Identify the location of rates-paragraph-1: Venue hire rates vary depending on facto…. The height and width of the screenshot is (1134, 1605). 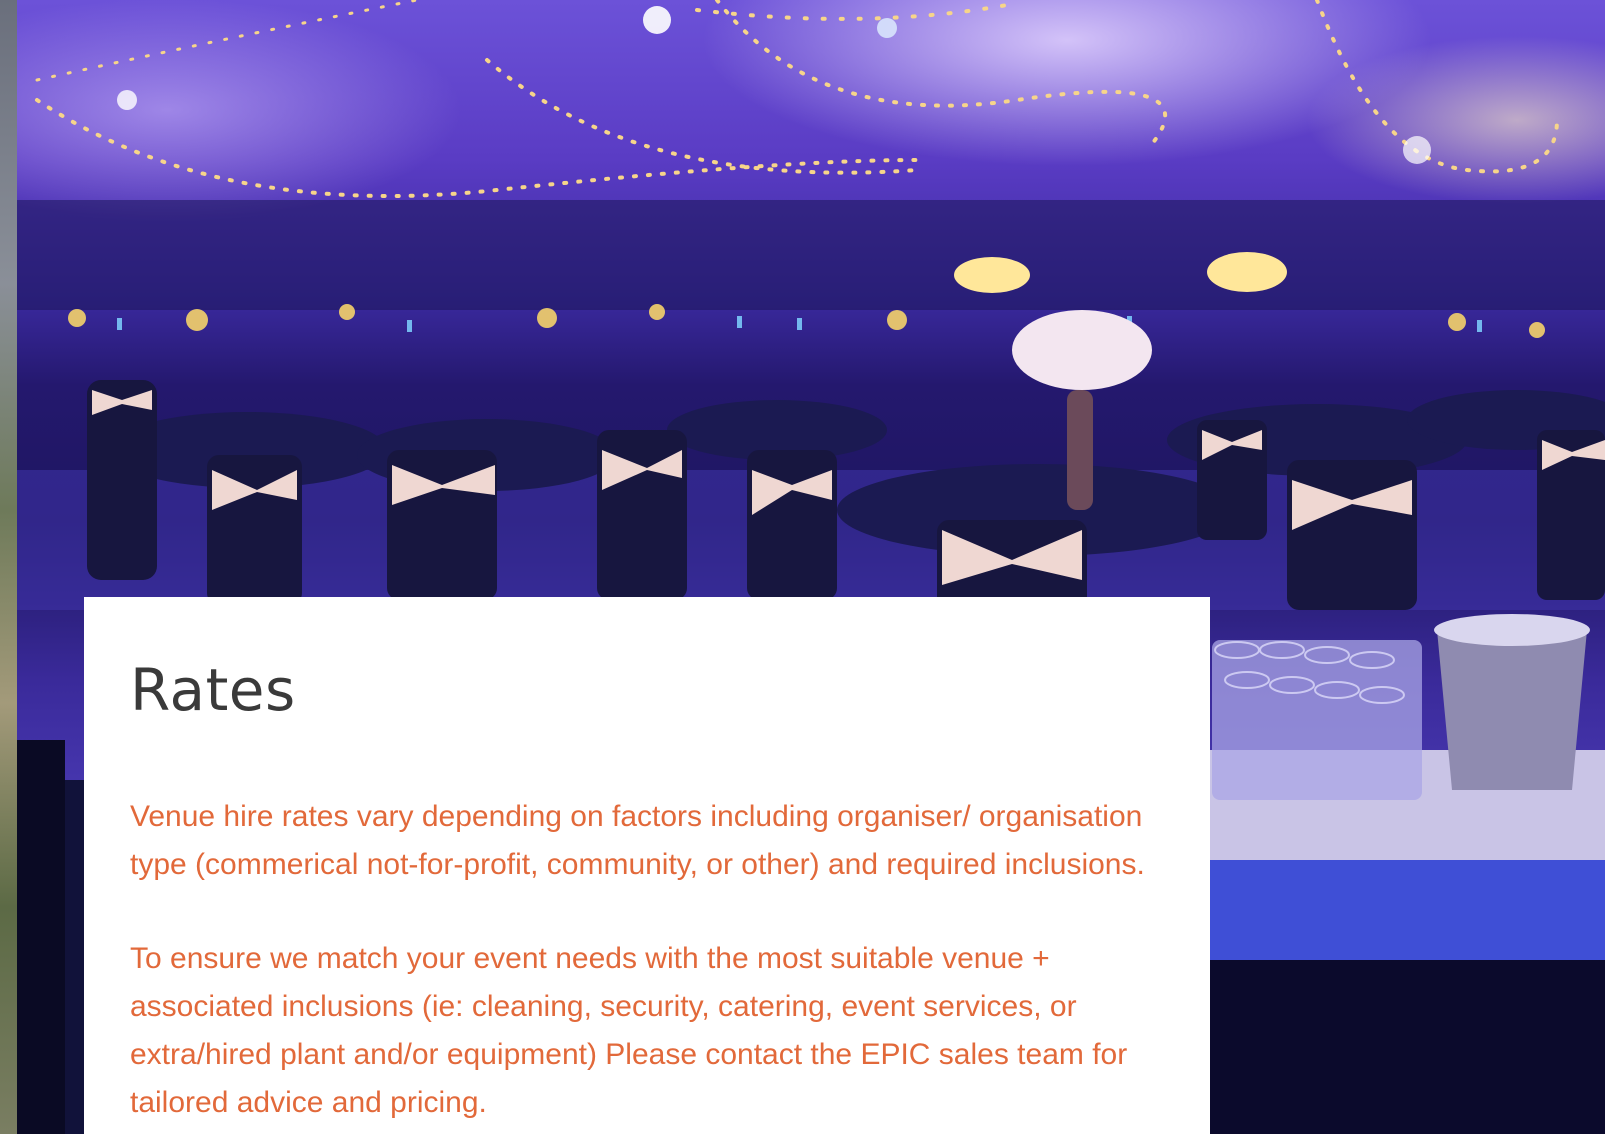
(637, 840).